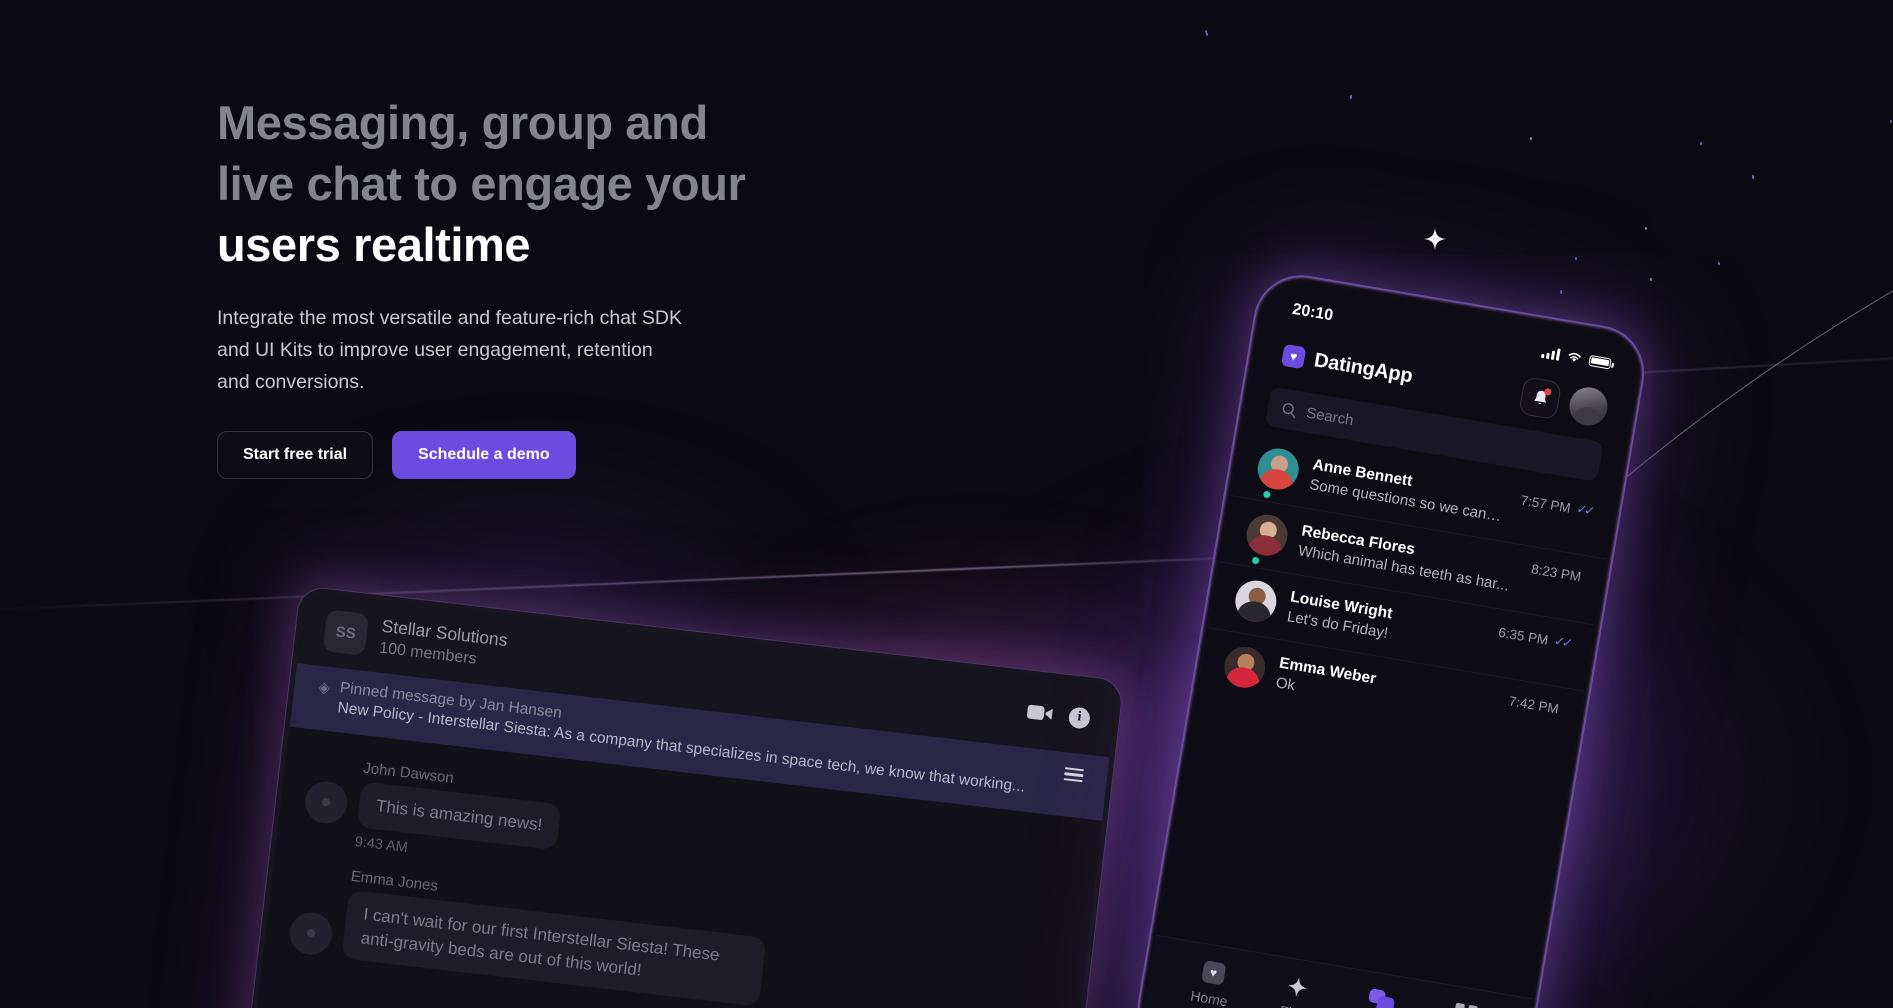 The width and height of the screenshot is (1893, 1008). I want to click on start-free-trial-button: Start free trial, so click(295, 455).